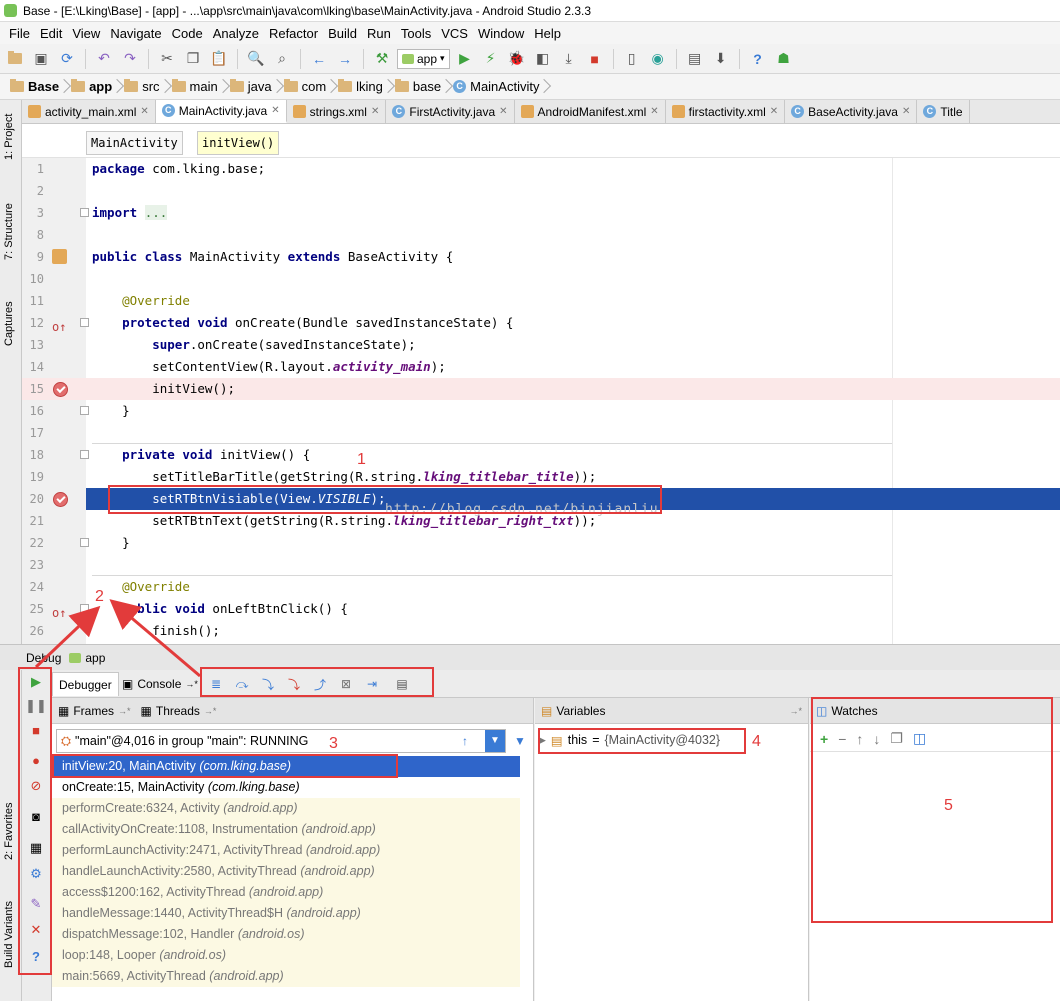 The height and width of the screenshot is (1001, 1060). What do you see at coordinates (67, 59) in the screenshot?
I see `sync-icon: ⟳` at bounding box center [67, 59].